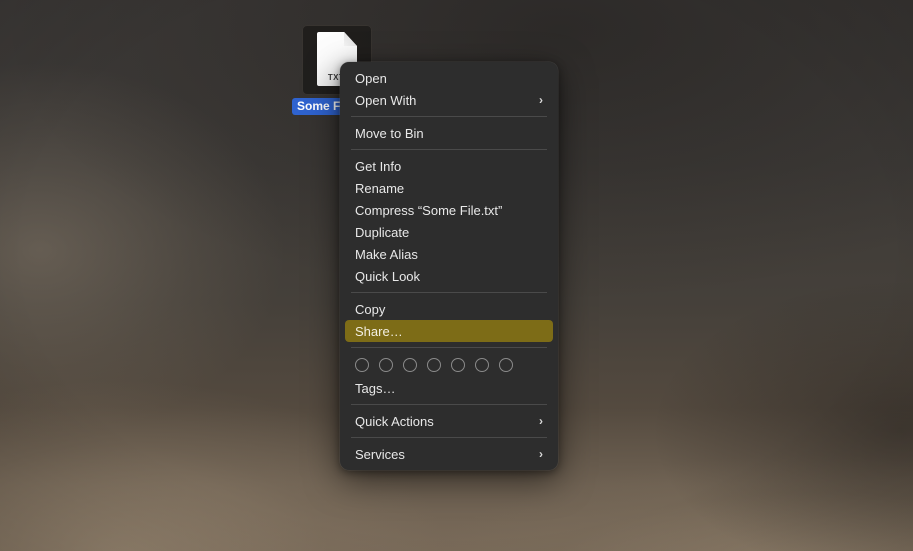 The image size is (913, 551). Describe the element at coordinates (449, 276) in the screenshot. I see `menu-item-quick-look: Quick Look` at that location.